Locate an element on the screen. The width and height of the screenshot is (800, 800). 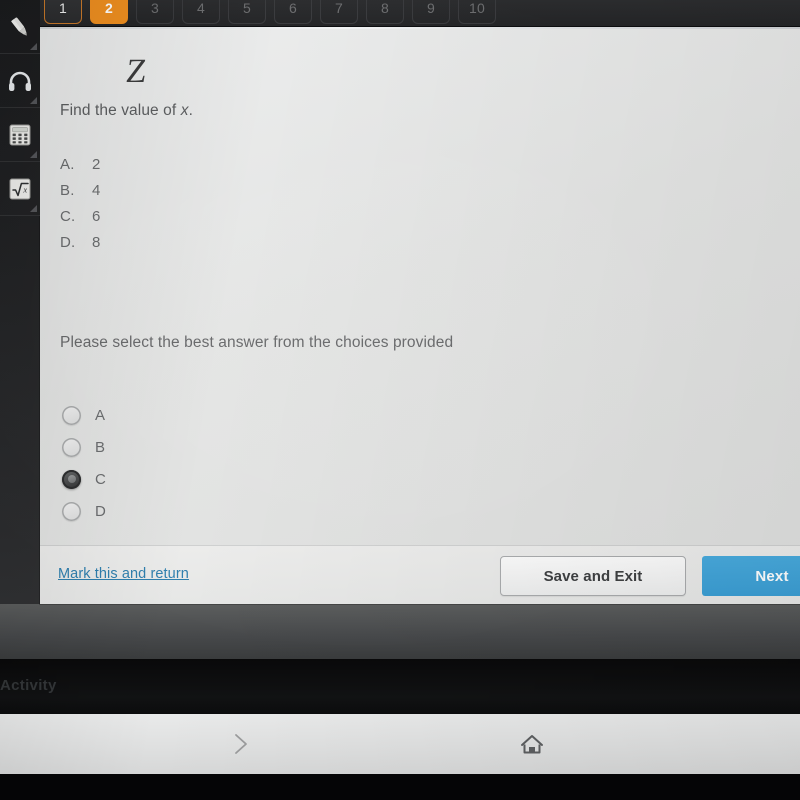
question-tab-6: 6 is located at coordinates (293, 12).